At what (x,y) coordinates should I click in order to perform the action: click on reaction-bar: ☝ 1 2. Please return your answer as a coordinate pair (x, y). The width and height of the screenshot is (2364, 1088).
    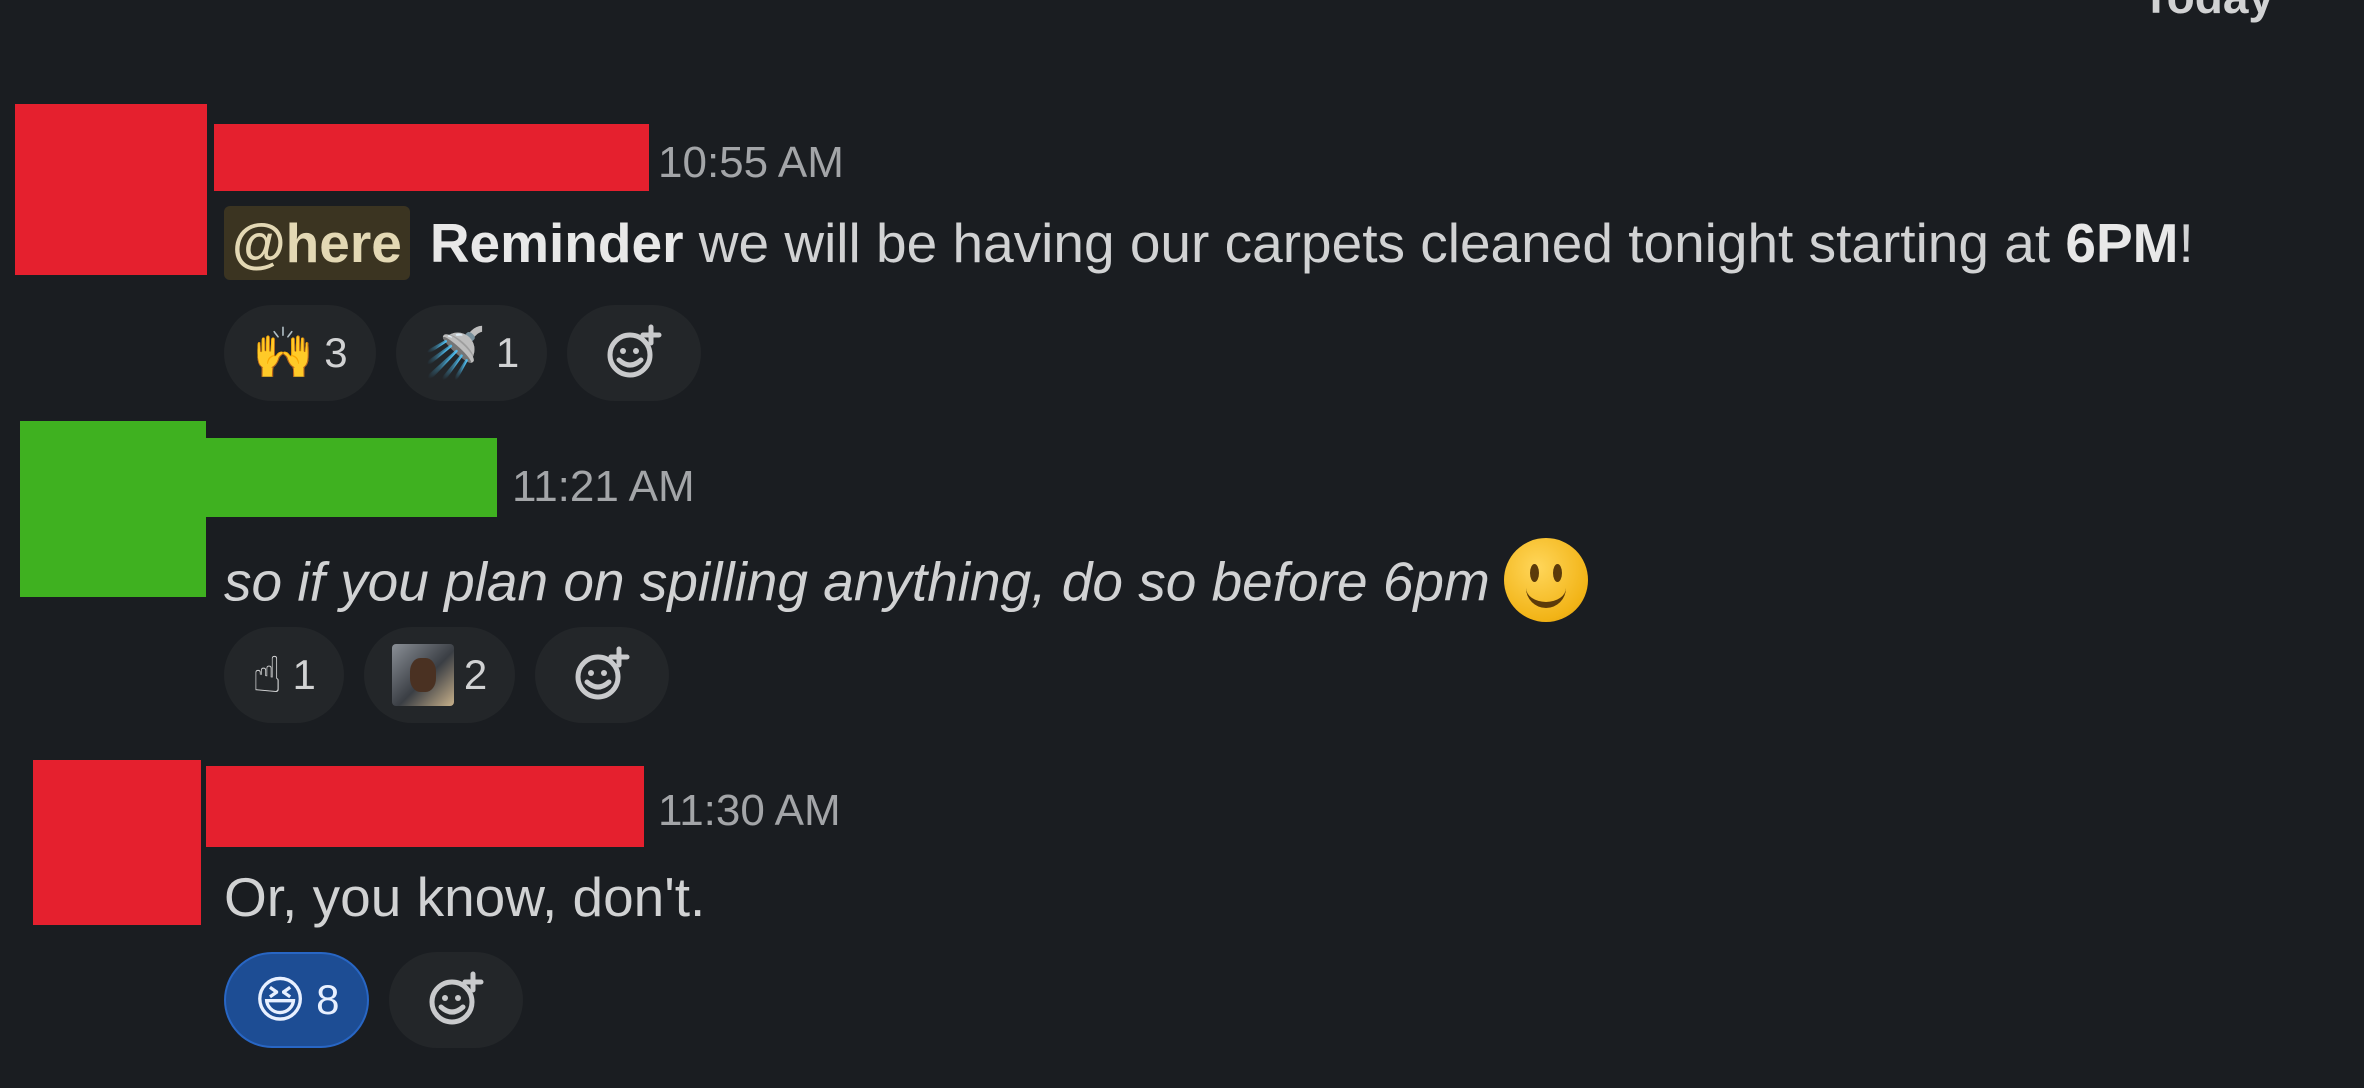
    Looking at the image, I should click on (447, 675).